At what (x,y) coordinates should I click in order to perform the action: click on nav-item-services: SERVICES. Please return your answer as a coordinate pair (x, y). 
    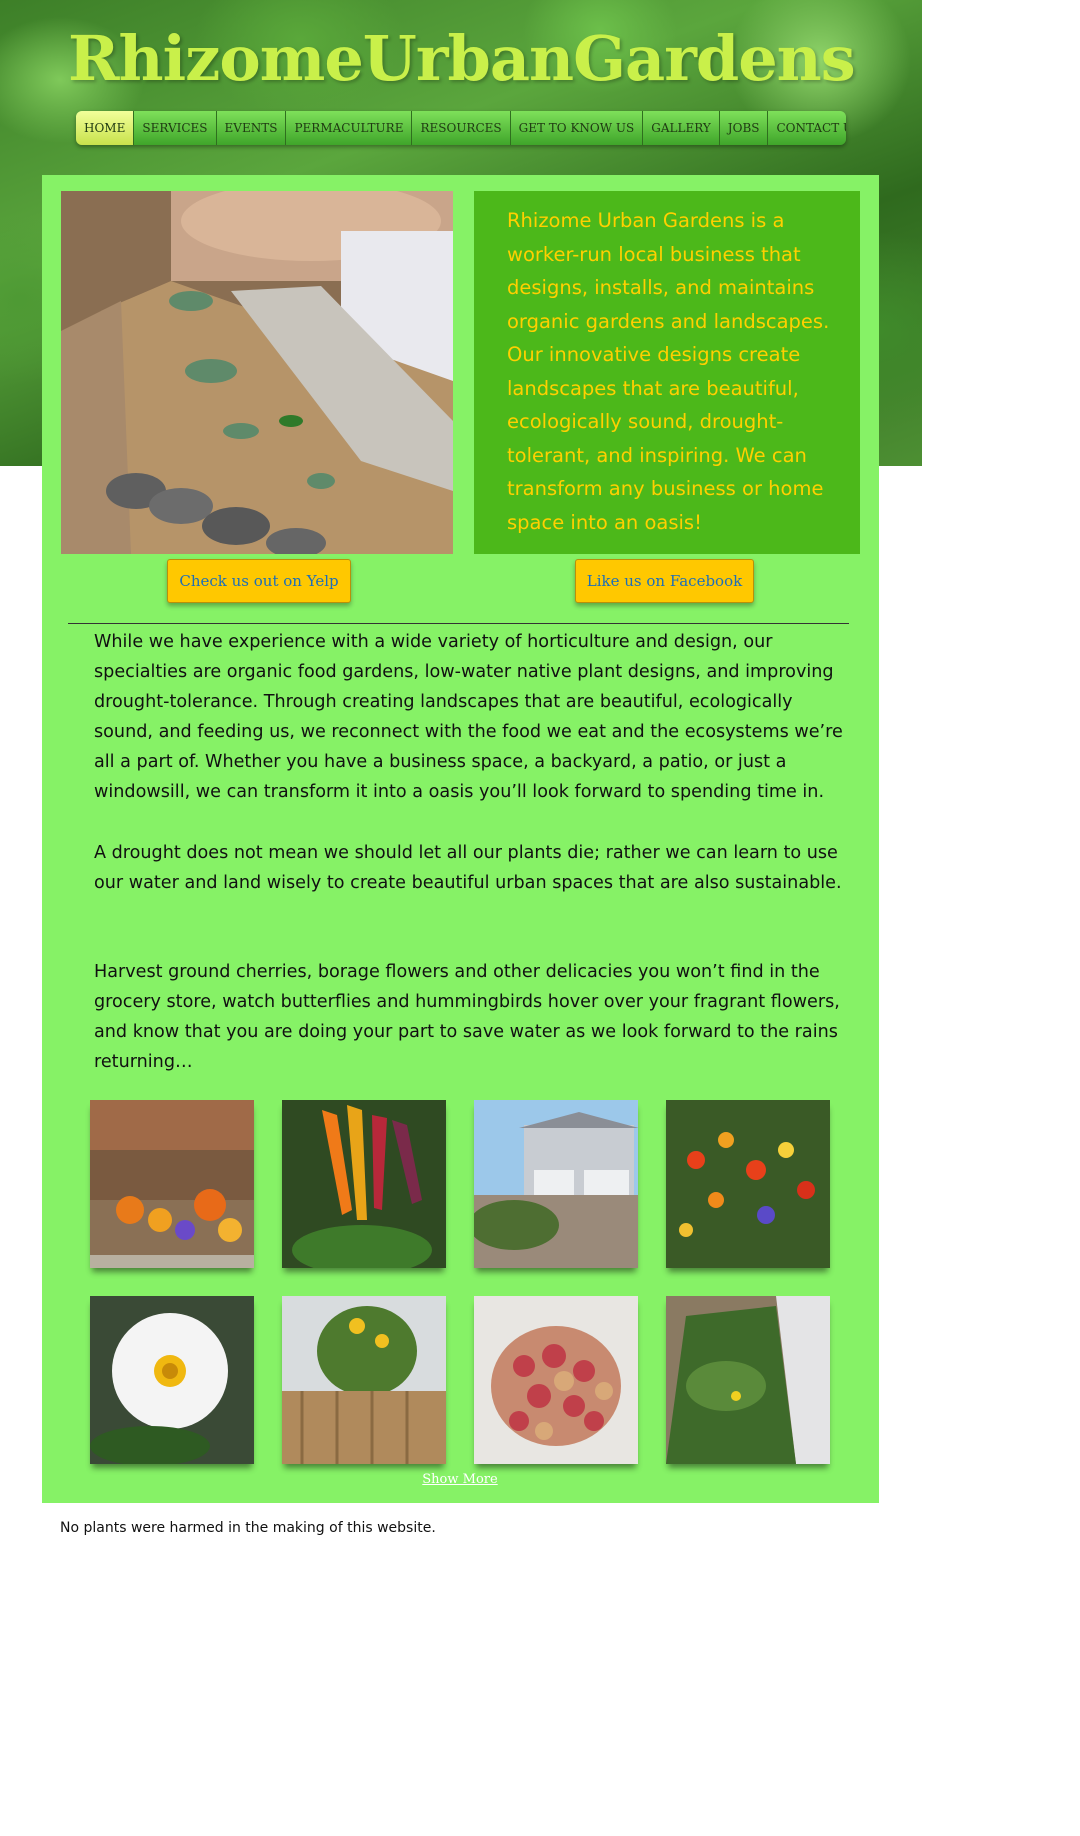
    Looking at the image, I should click on (175, 128).